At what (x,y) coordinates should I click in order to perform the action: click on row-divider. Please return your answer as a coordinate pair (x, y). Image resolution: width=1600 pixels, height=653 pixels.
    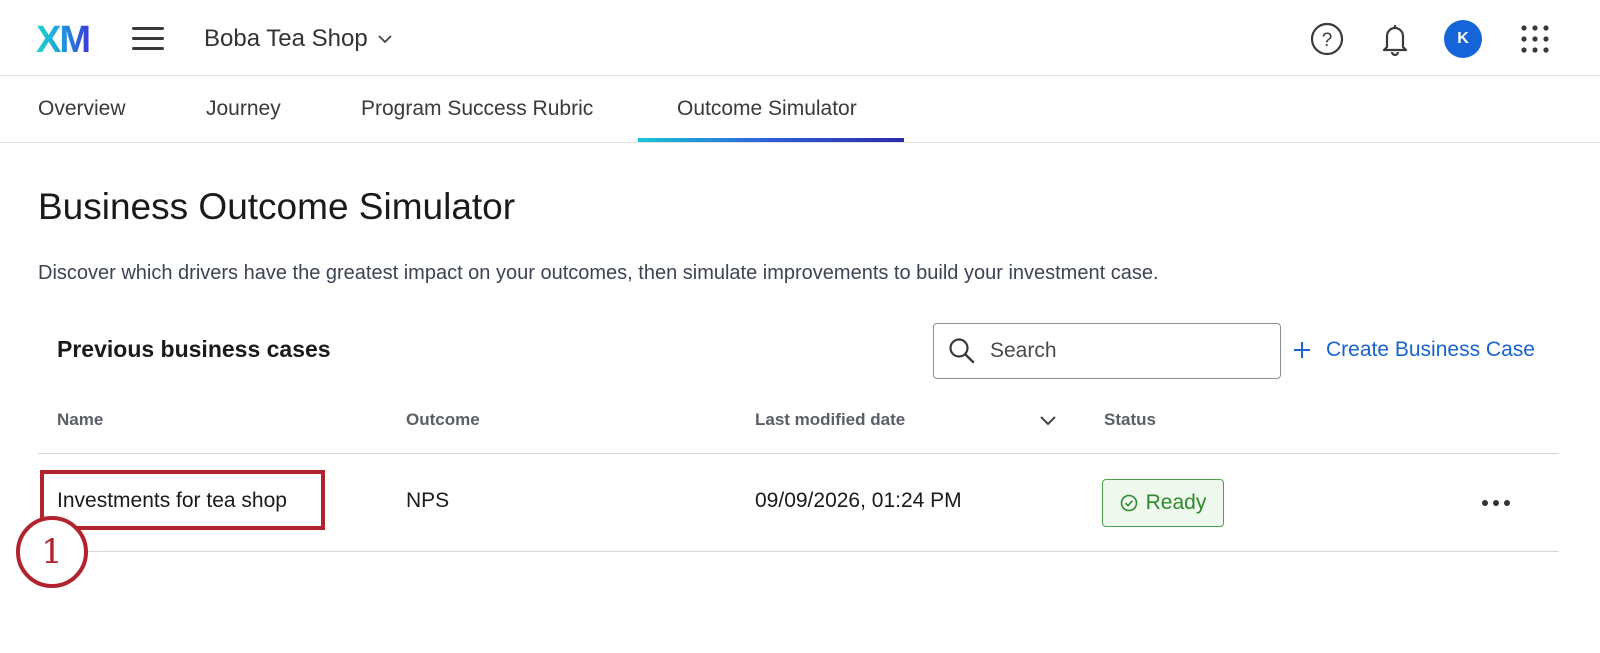
    Looking at the image, I should click on (798, 551).